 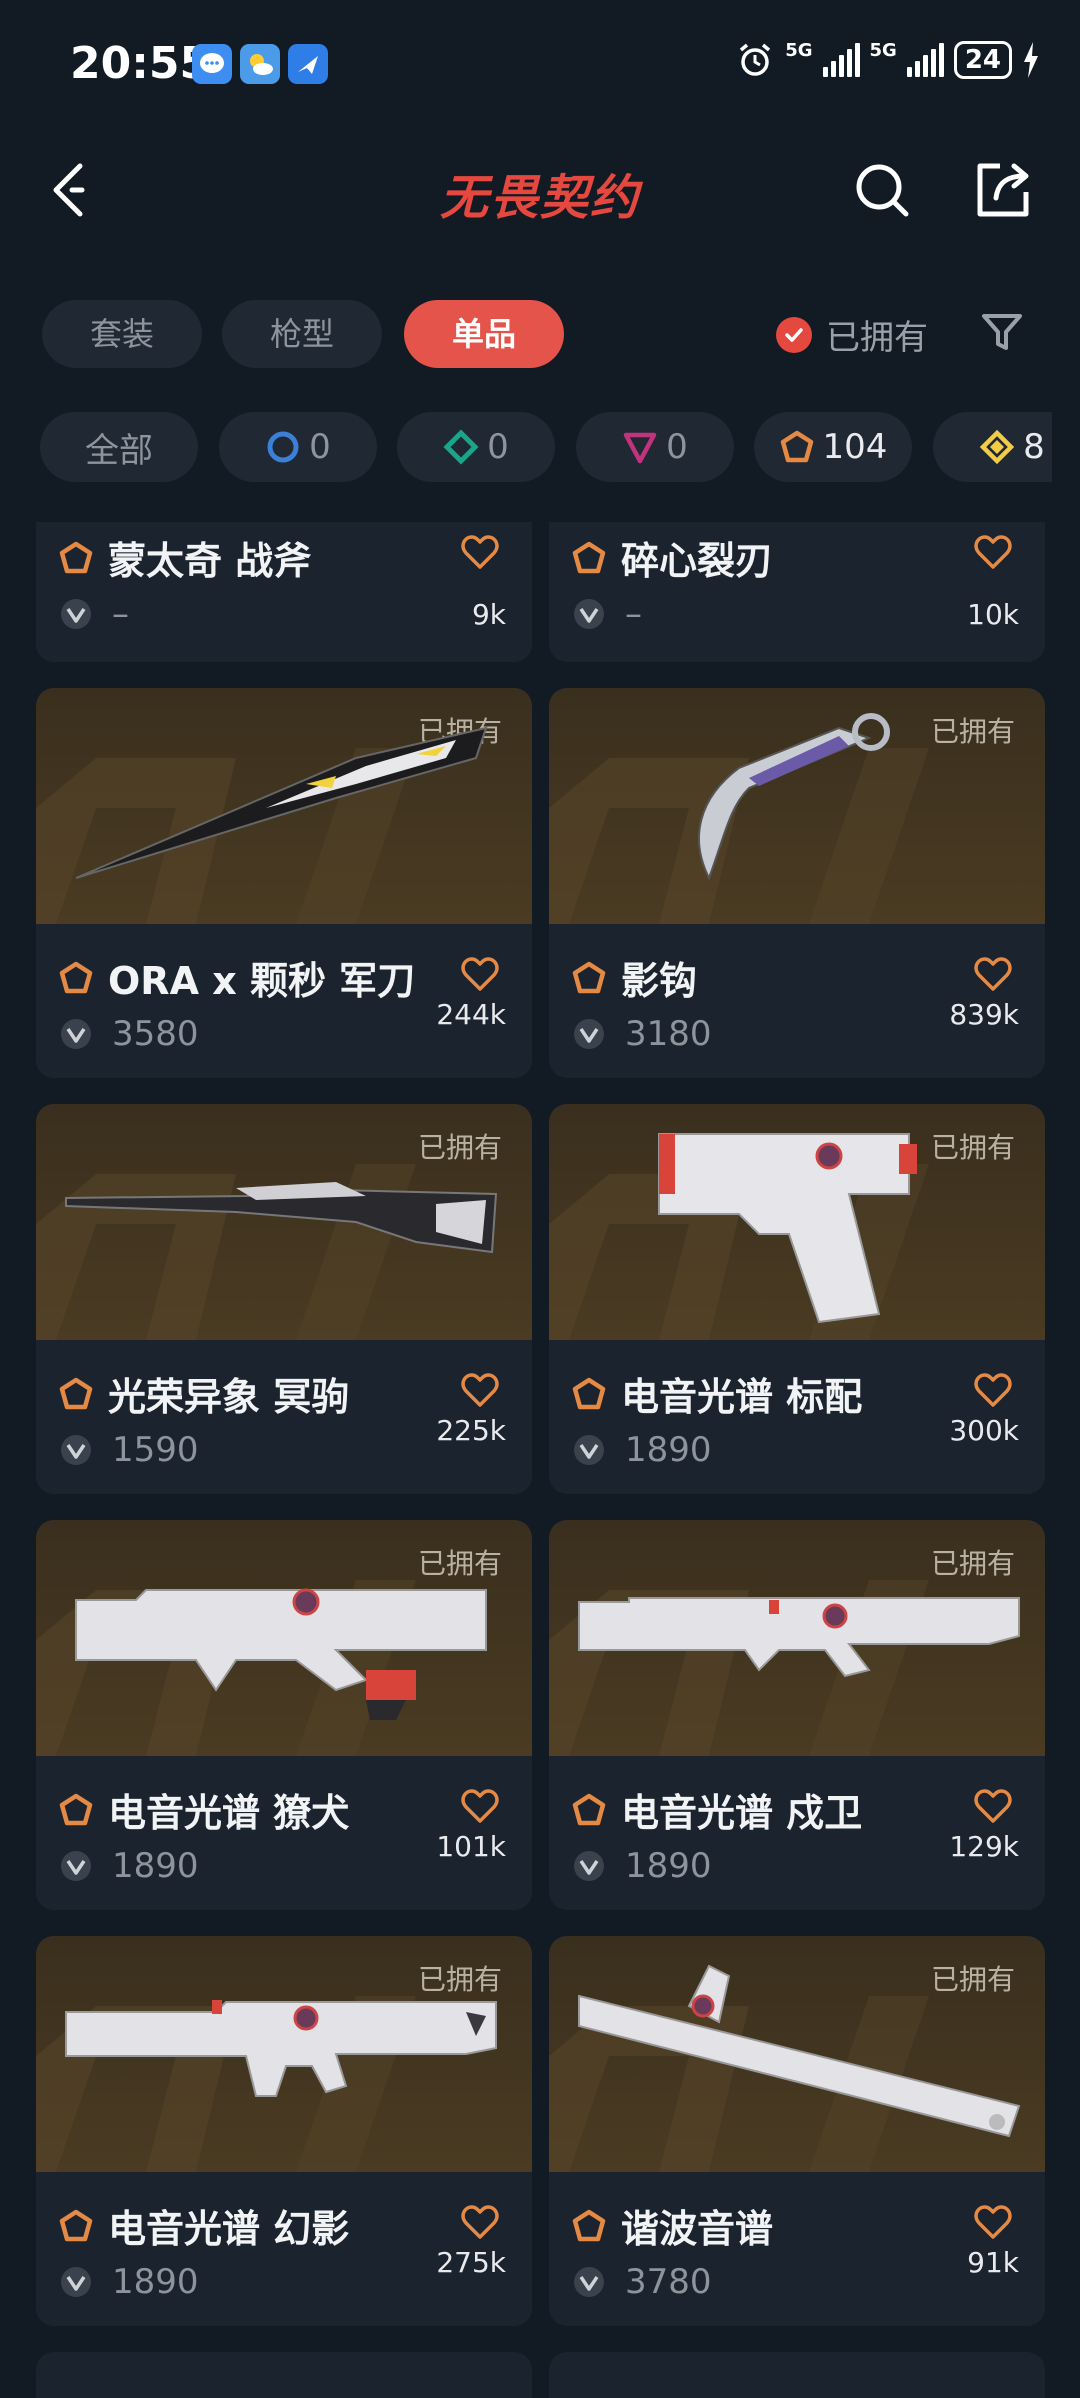 I want to click on chip-select-tier: 0, so click(x=298, y=447).